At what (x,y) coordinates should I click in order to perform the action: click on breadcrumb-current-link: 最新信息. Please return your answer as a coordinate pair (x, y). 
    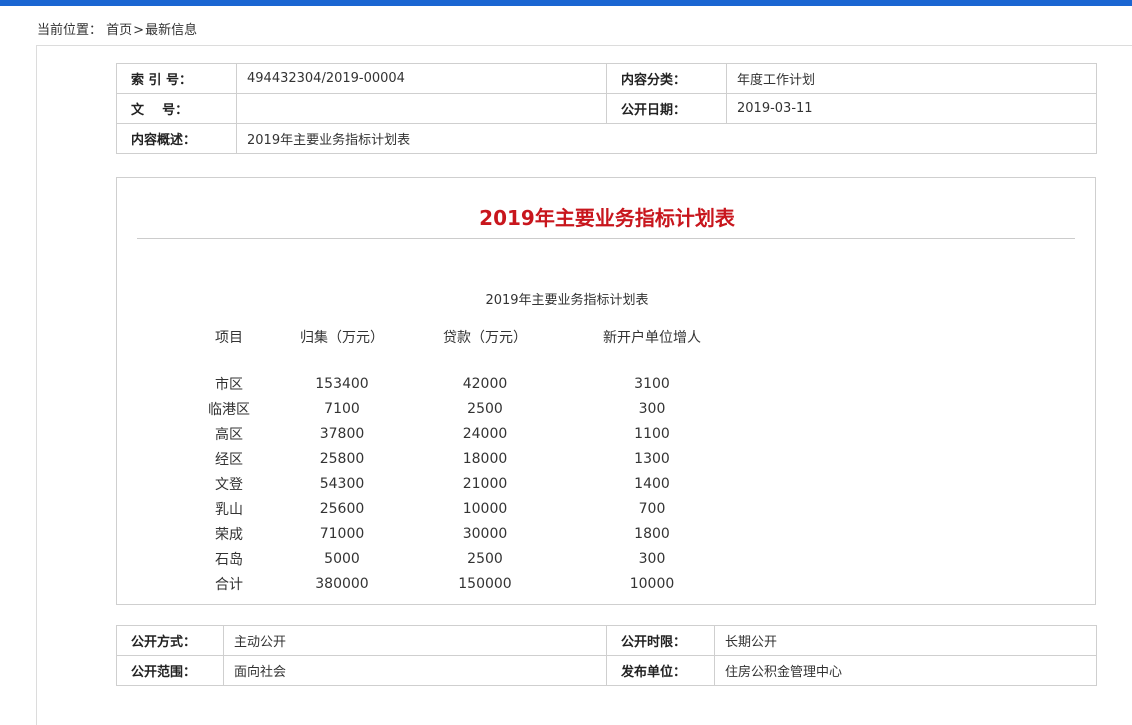
    Looking at the image, I should click on (171, 30).